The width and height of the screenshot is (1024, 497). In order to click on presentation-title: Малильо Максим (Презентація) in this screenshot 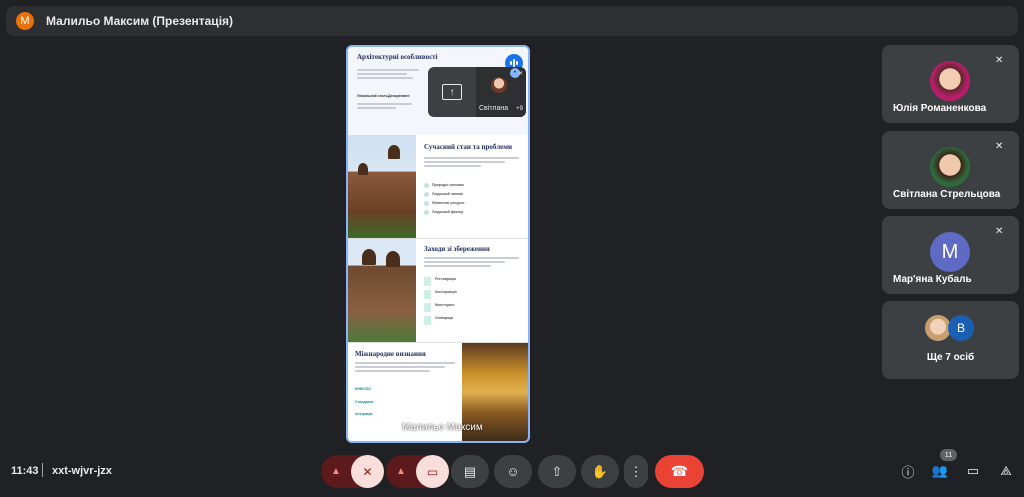, I will do `click(140, 21)`.